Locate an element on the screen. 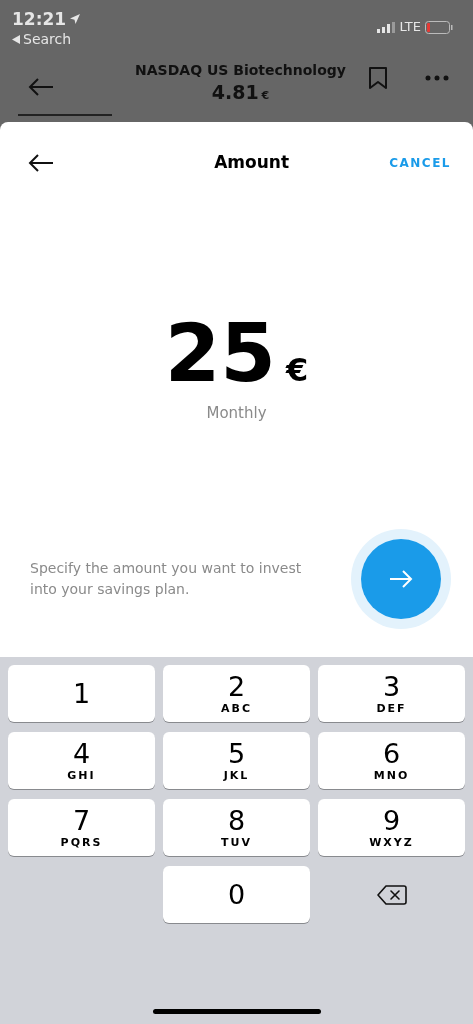 The height and width of the screenshot is (1024, 473). status-time: 12:21 is located at coordinates (39, 19).